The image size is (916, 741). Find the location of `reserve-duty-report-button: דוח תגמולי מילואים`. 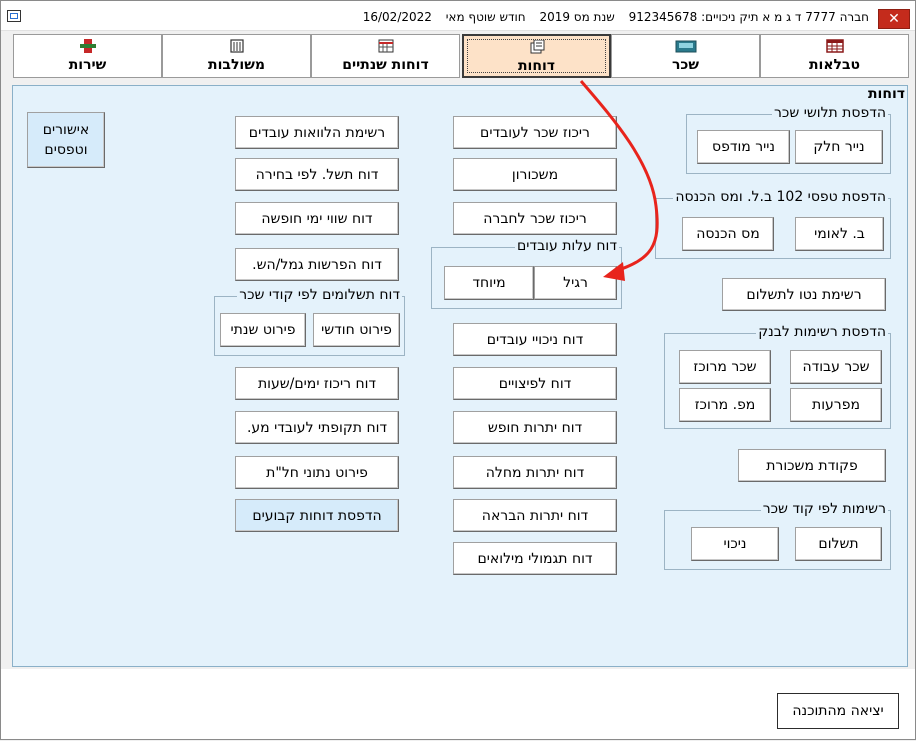

reserve-duty-report-button: דוח תגמולי מילואים is located at coordinates (535, 558).